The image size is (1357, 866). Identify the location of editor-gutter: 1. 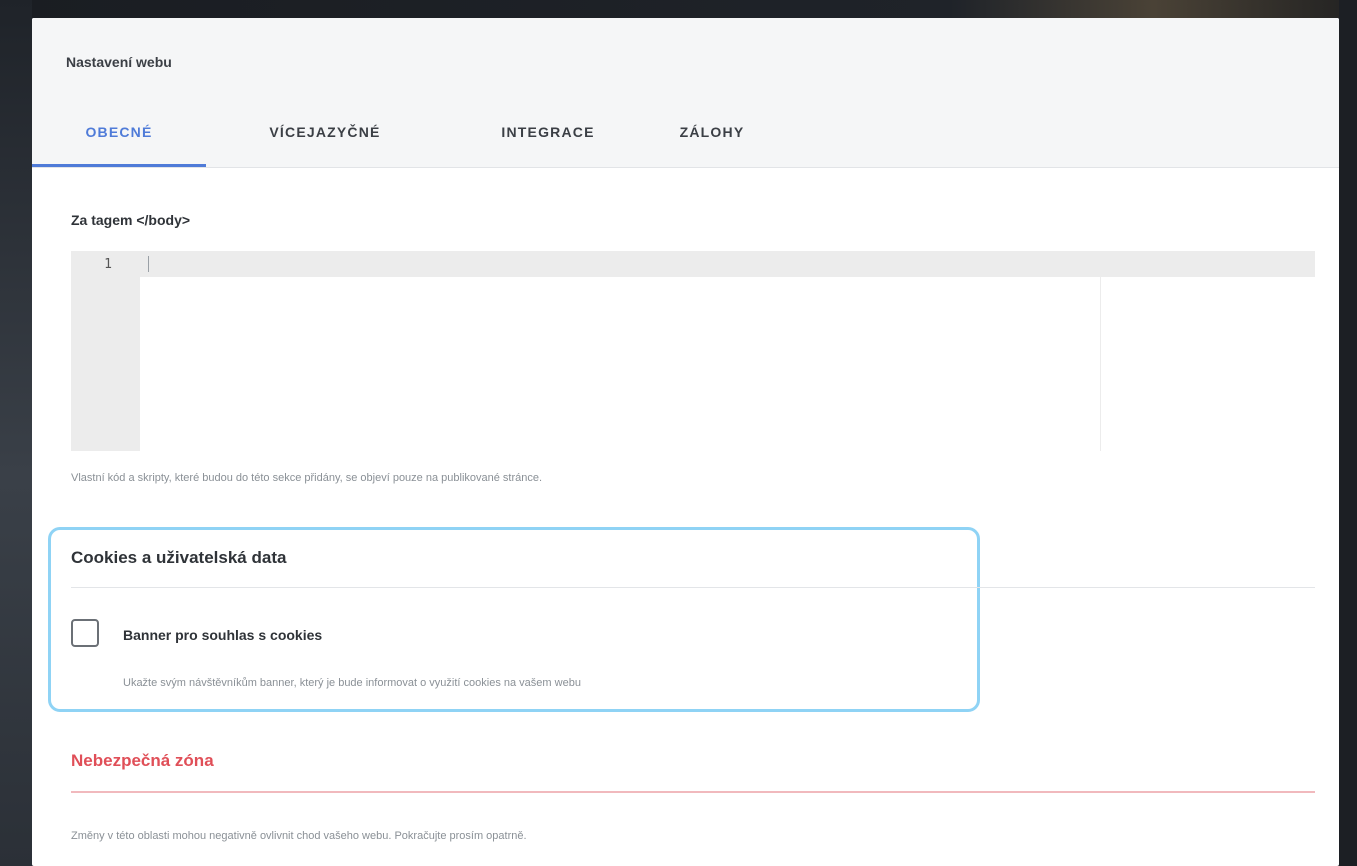
(105, 351).